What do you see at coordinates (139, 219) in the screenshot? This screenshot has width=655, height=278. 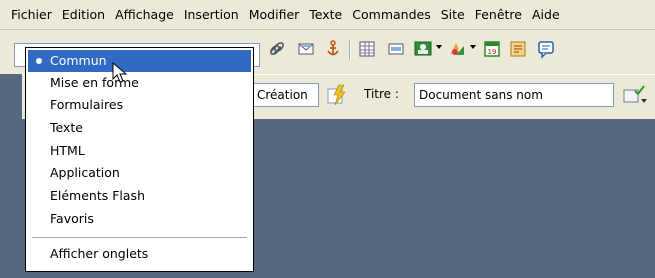 I see `dropdown-item-favoris: Favoris` at bounding box center [139, 219].